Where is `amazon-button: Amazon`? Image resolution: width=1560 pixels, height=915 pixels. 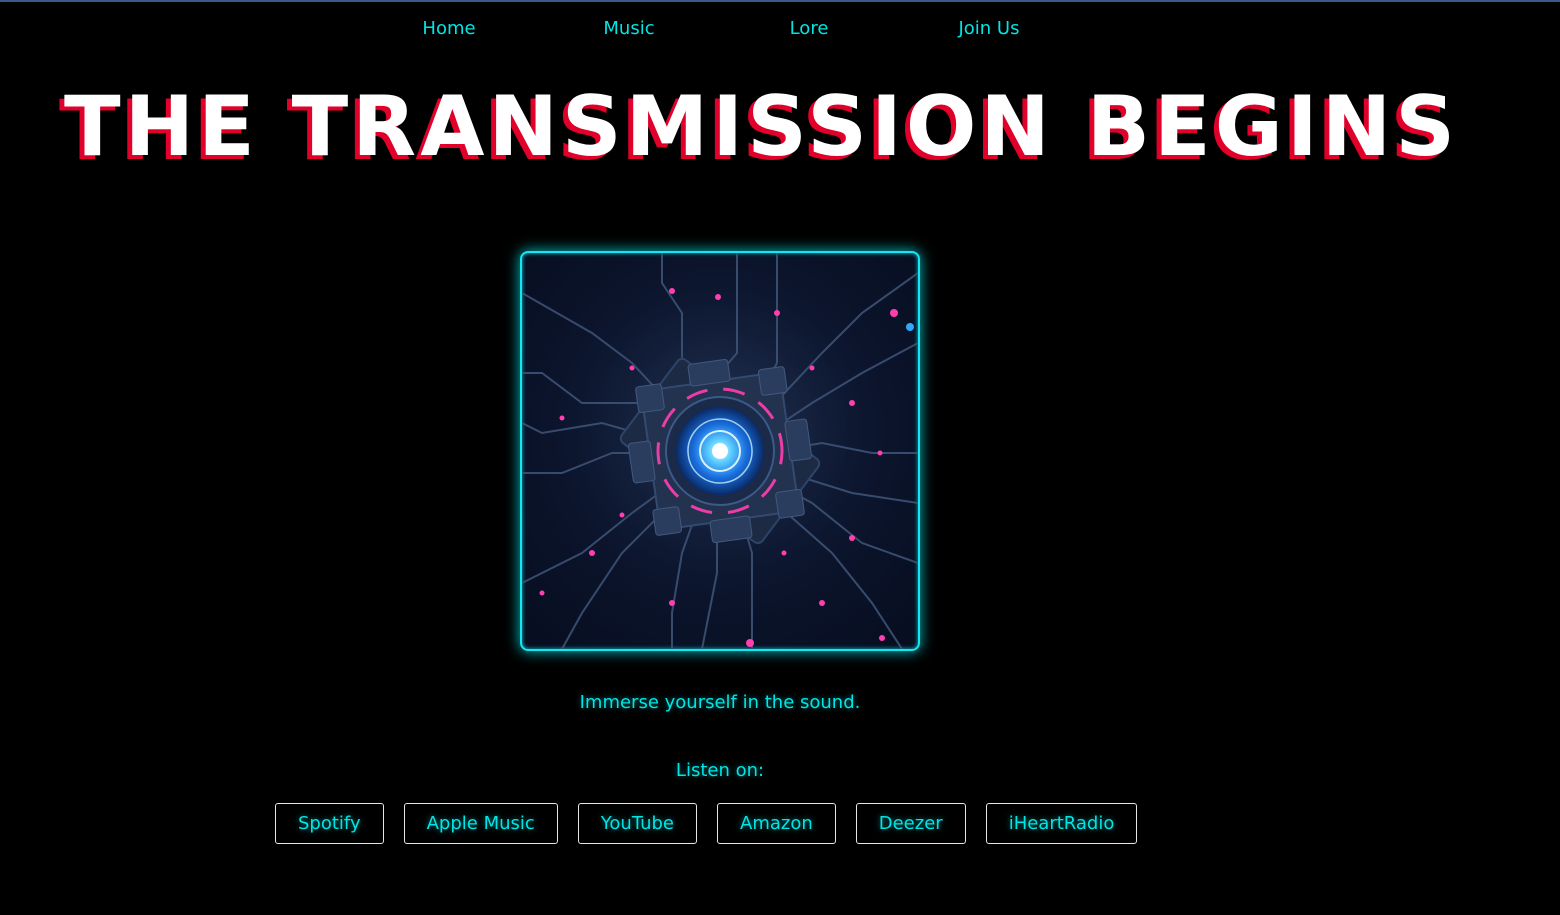
amazon-button: Amazon is located at coordinates (776, 823).